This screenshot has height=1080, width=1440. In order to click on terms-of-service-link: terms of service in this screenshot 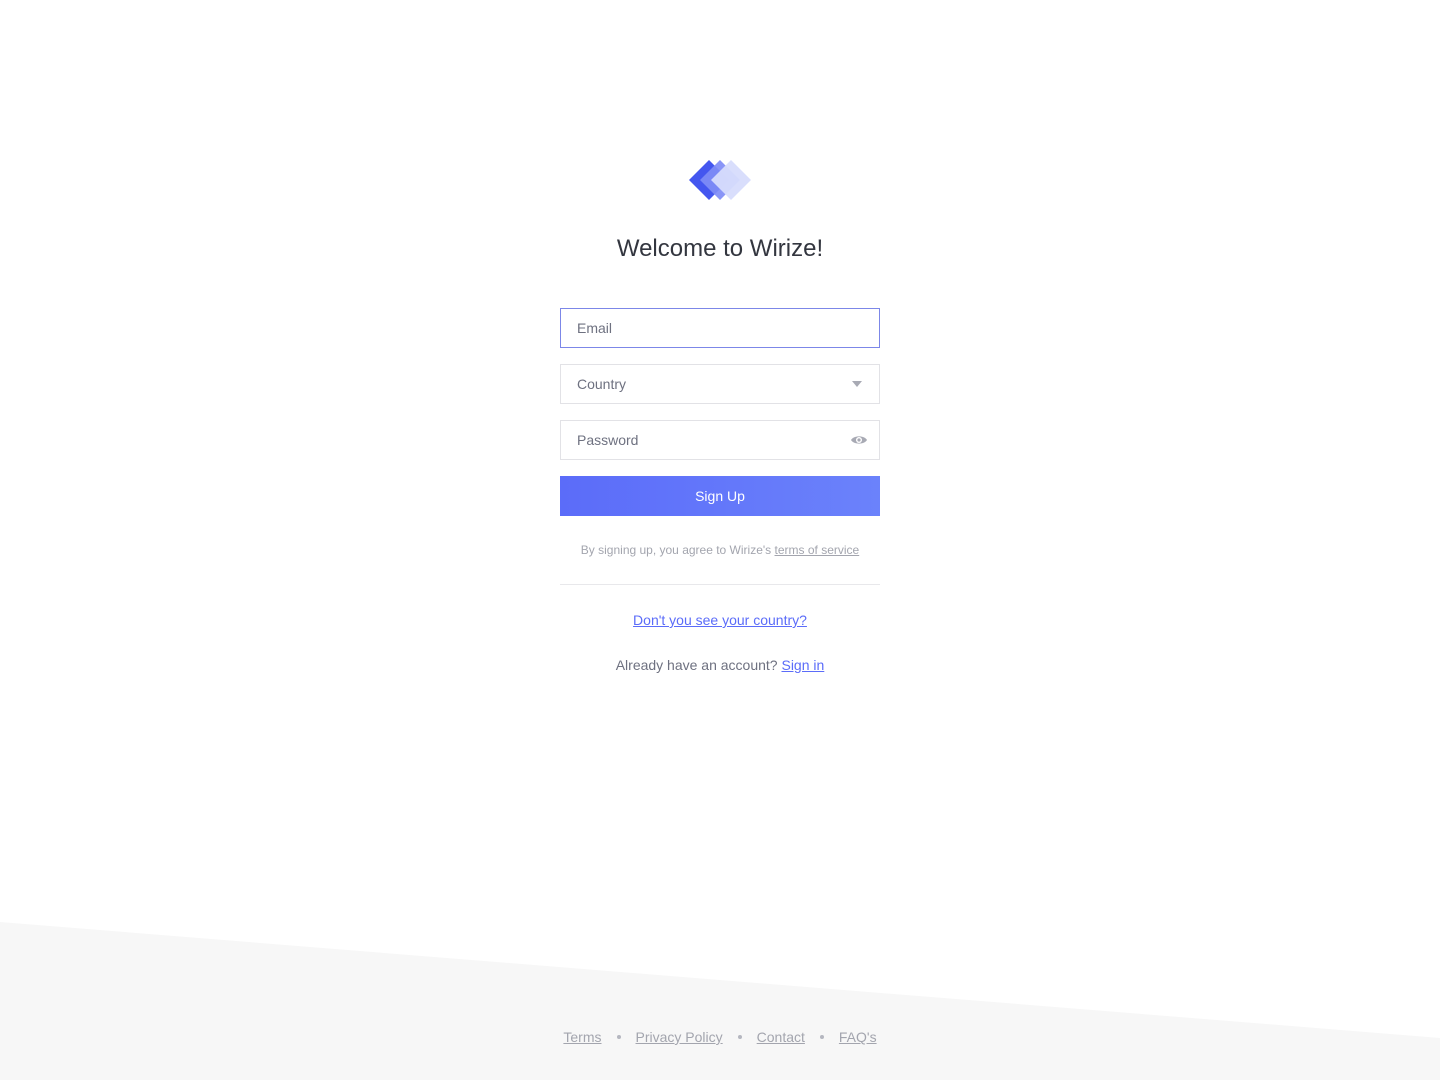, I will do `click(817, 550)`.